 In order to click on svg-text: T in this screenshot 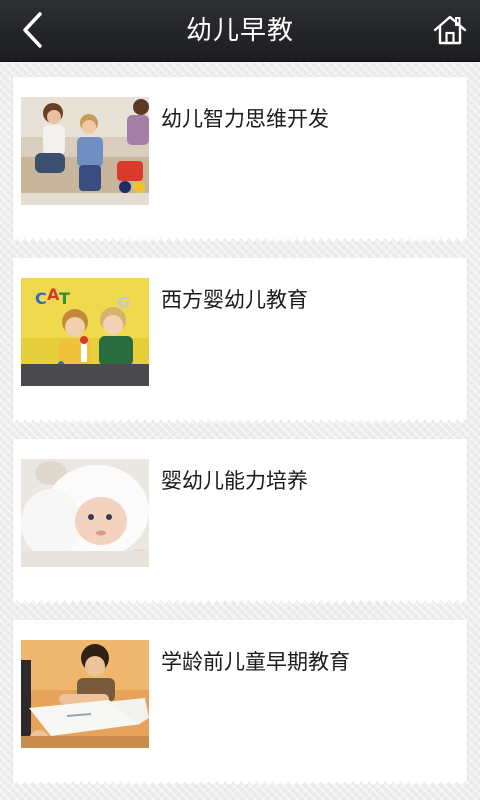, I will do `click(64, 298)`.